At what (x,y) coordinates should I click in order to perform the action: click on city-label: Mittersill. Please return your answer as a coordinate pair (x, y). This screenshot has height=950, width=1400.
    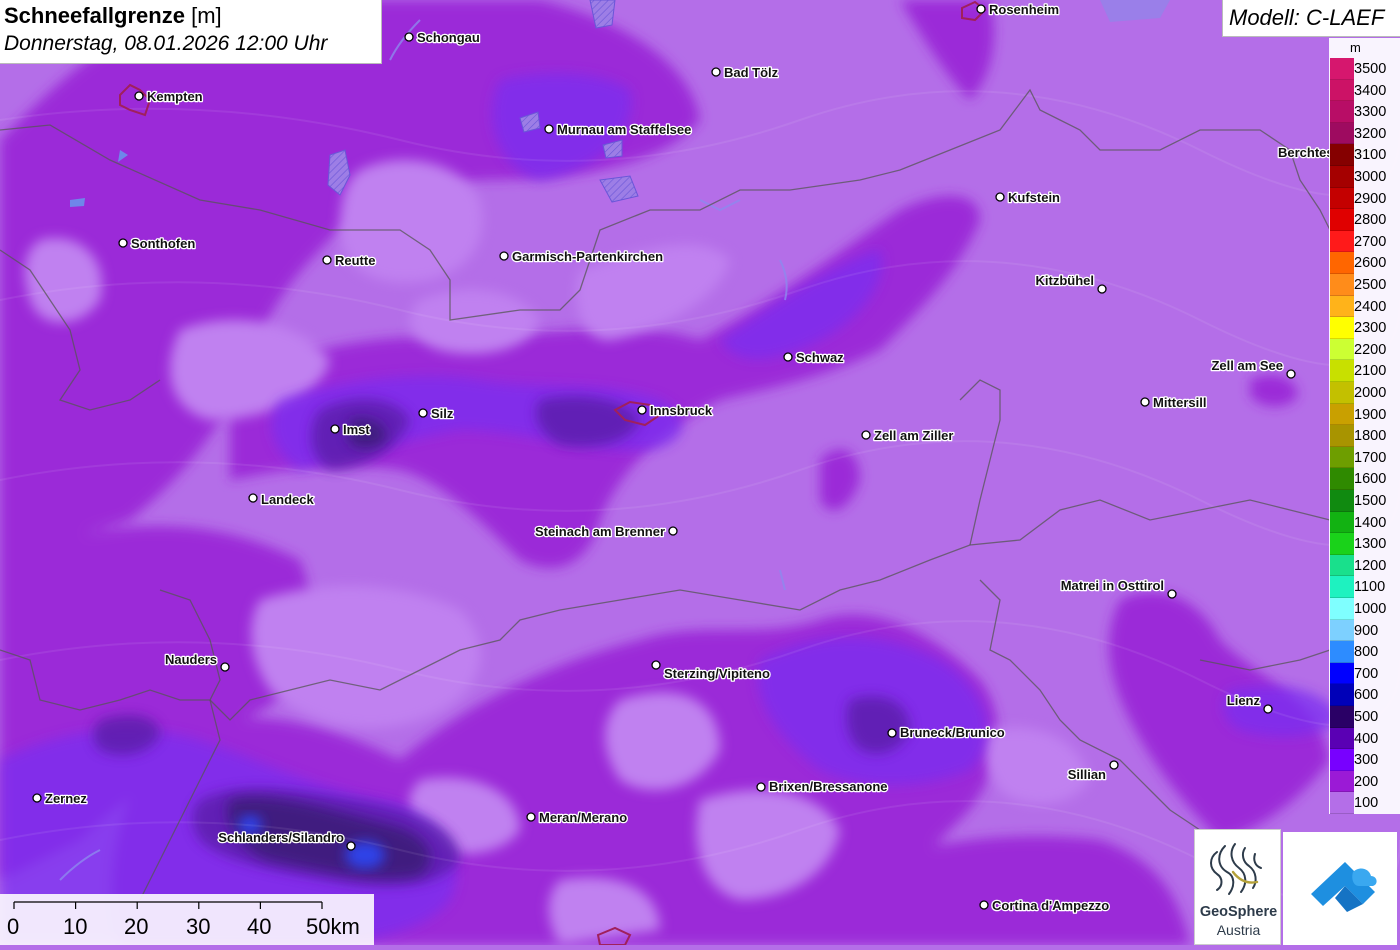
    Looking at the image, I should click on (1179, 402).